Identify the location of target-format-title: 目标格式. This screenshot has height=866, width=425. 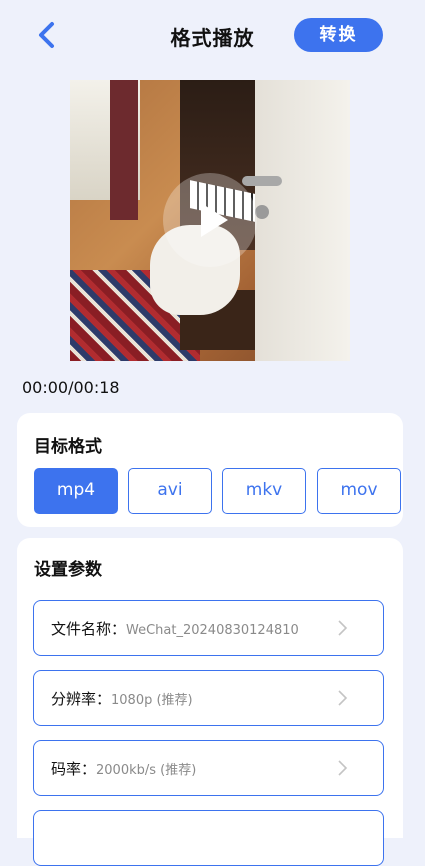
(68, 447).